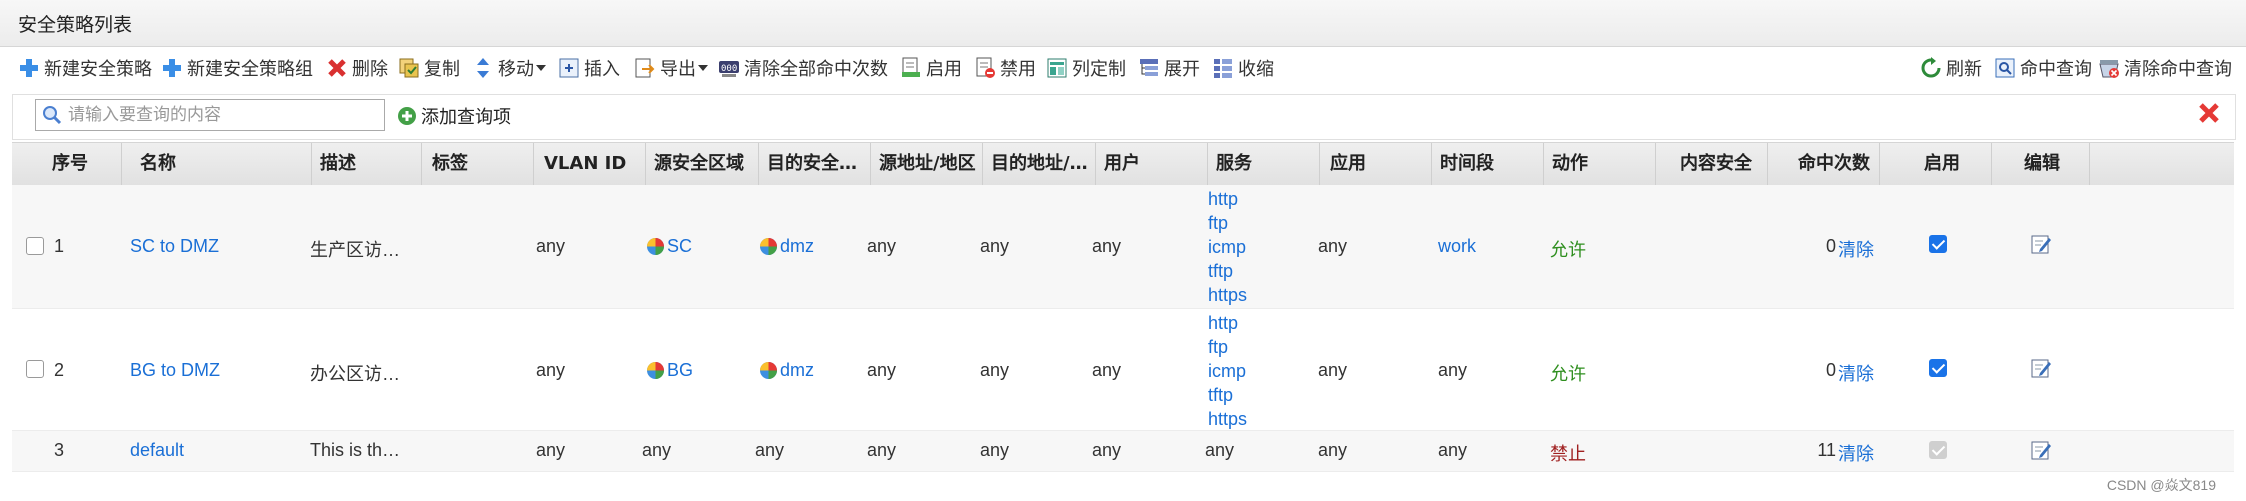 This screenshot has height=501, width=2246. Describe the element at coordinates (816, 69) in the screenshot. I see `clear-all-hits-label: 清除全部命中次数` at that location.